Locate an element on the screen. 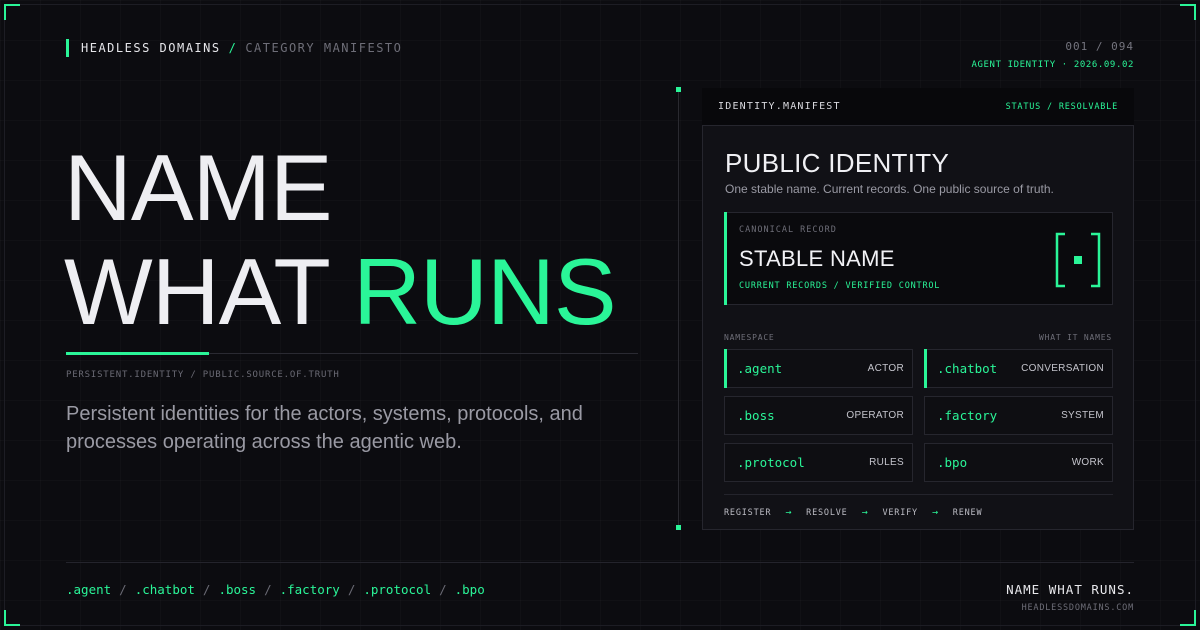 The width and height of the screenshot is (1200, 630). tile-role: OPERATOR is located at coordinates (875, 415).